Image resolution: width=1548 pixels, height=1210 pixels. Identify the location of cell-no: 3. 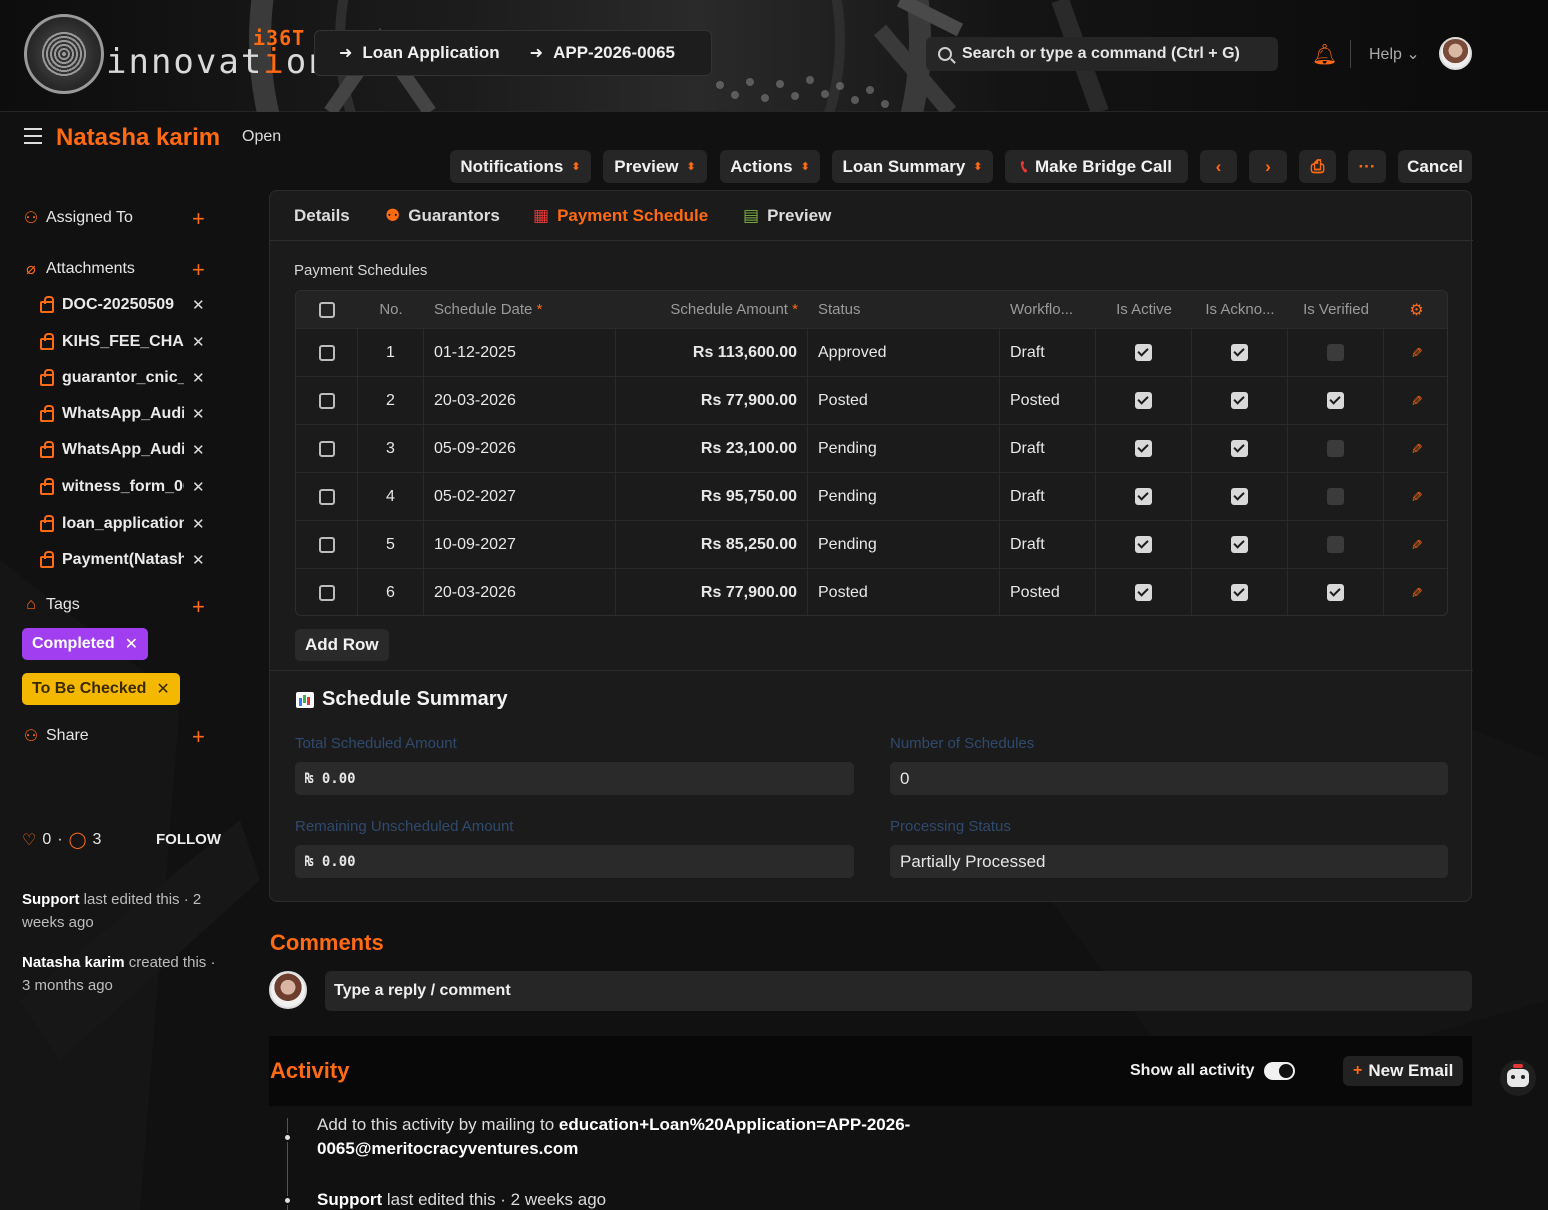
(391, 448).